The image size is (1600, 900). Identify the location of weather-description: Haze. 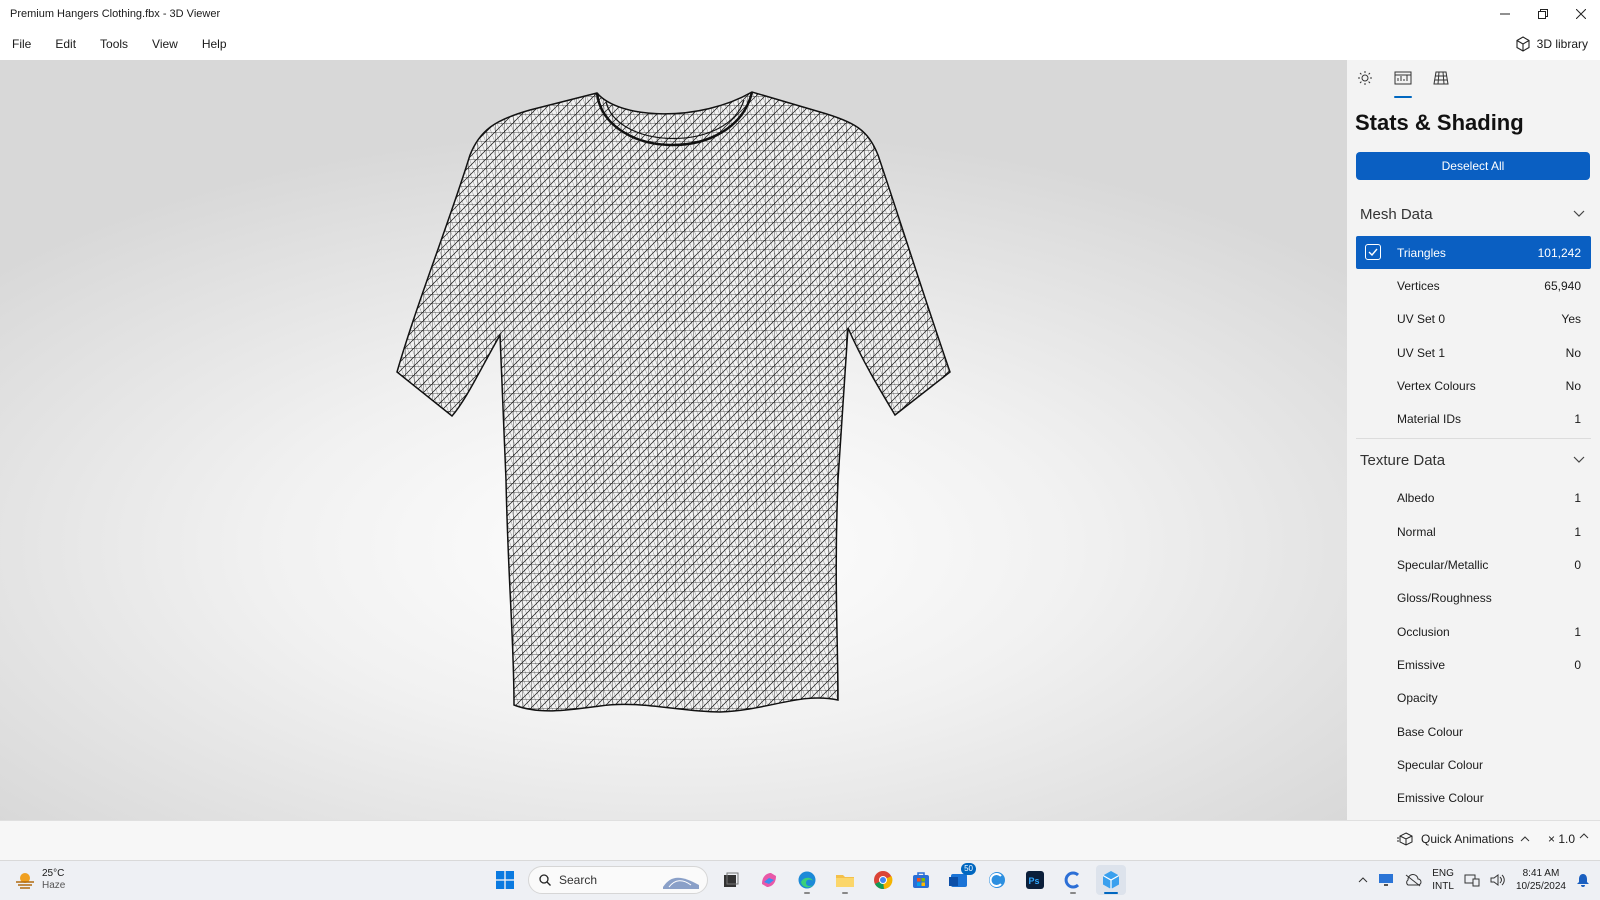
(54, 885).